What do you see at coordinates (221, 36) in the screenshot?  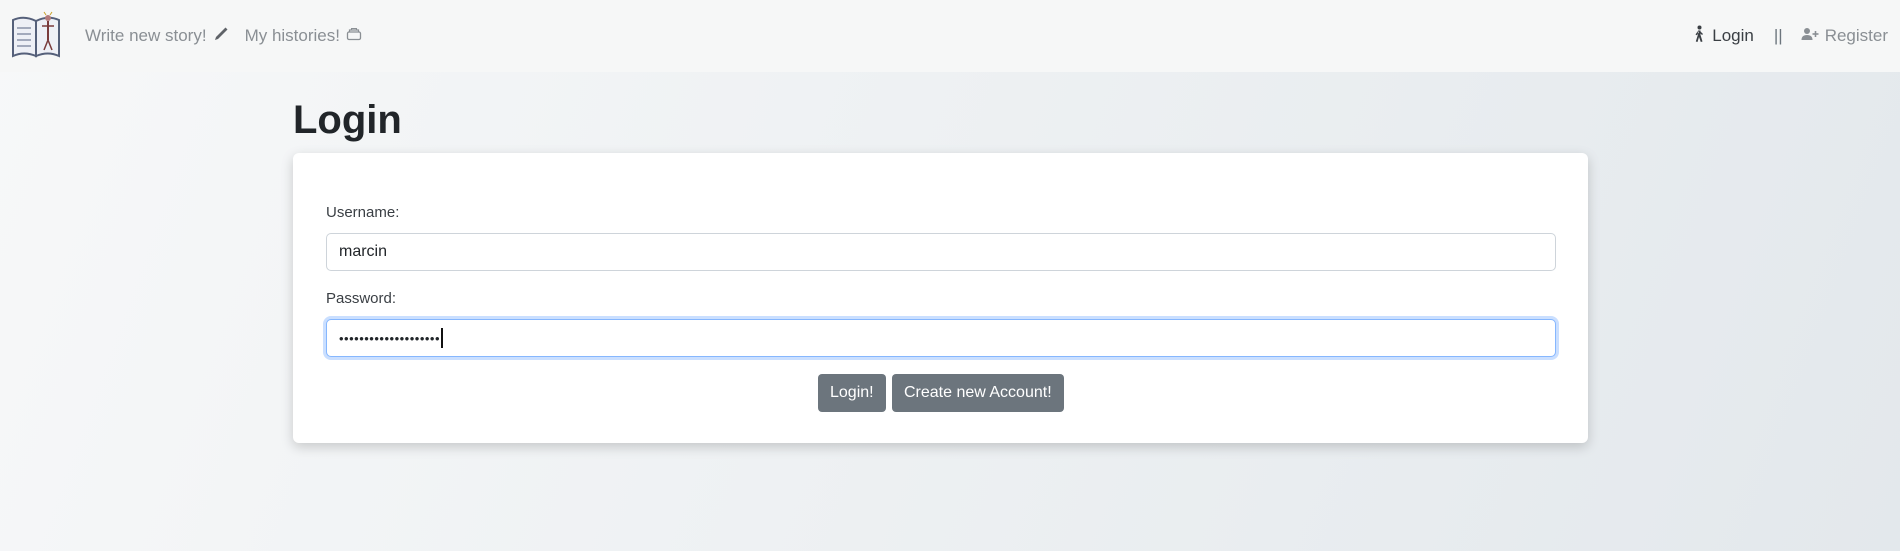 I see `pencil-icon` at bounding box center [221, 36].